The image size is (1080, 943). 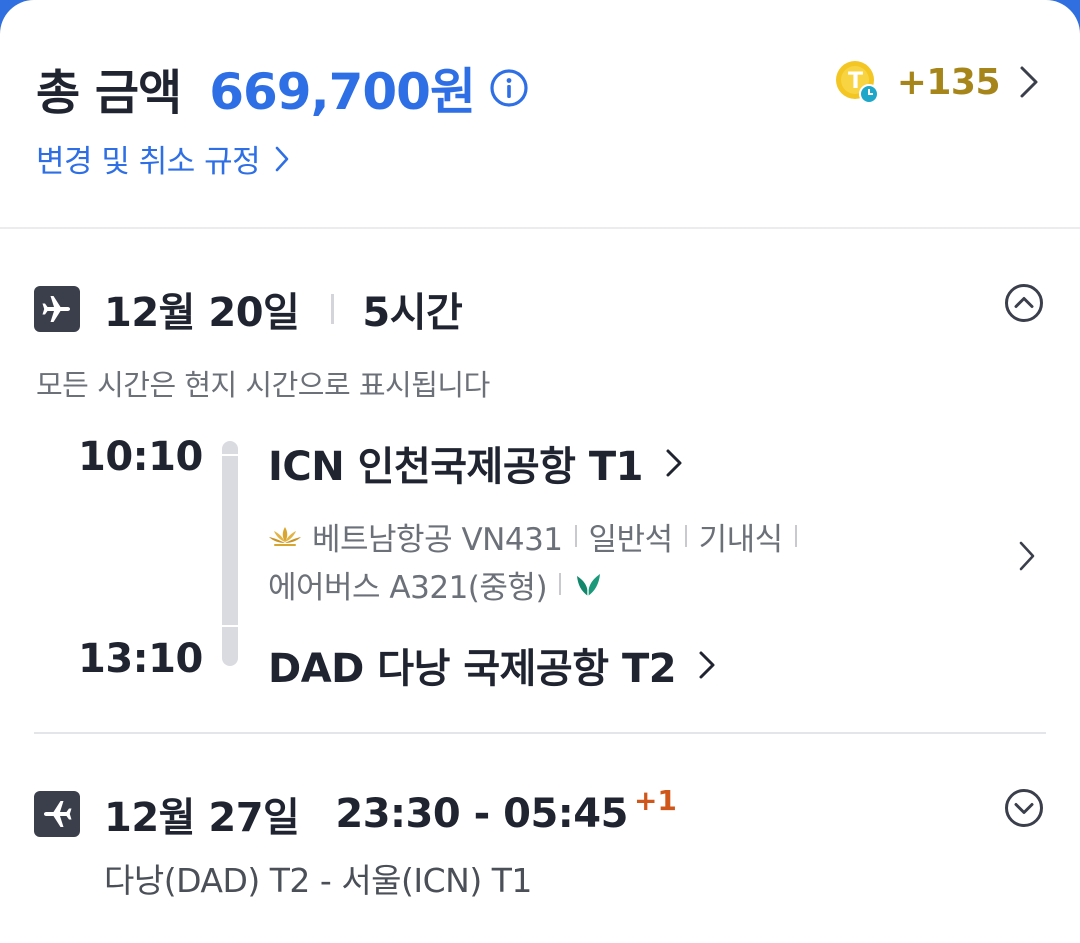 What do you see at coordinates (202, 818) in the screenshot?
I see `return-date: 12월 27일` at bounding box center [202, 818].